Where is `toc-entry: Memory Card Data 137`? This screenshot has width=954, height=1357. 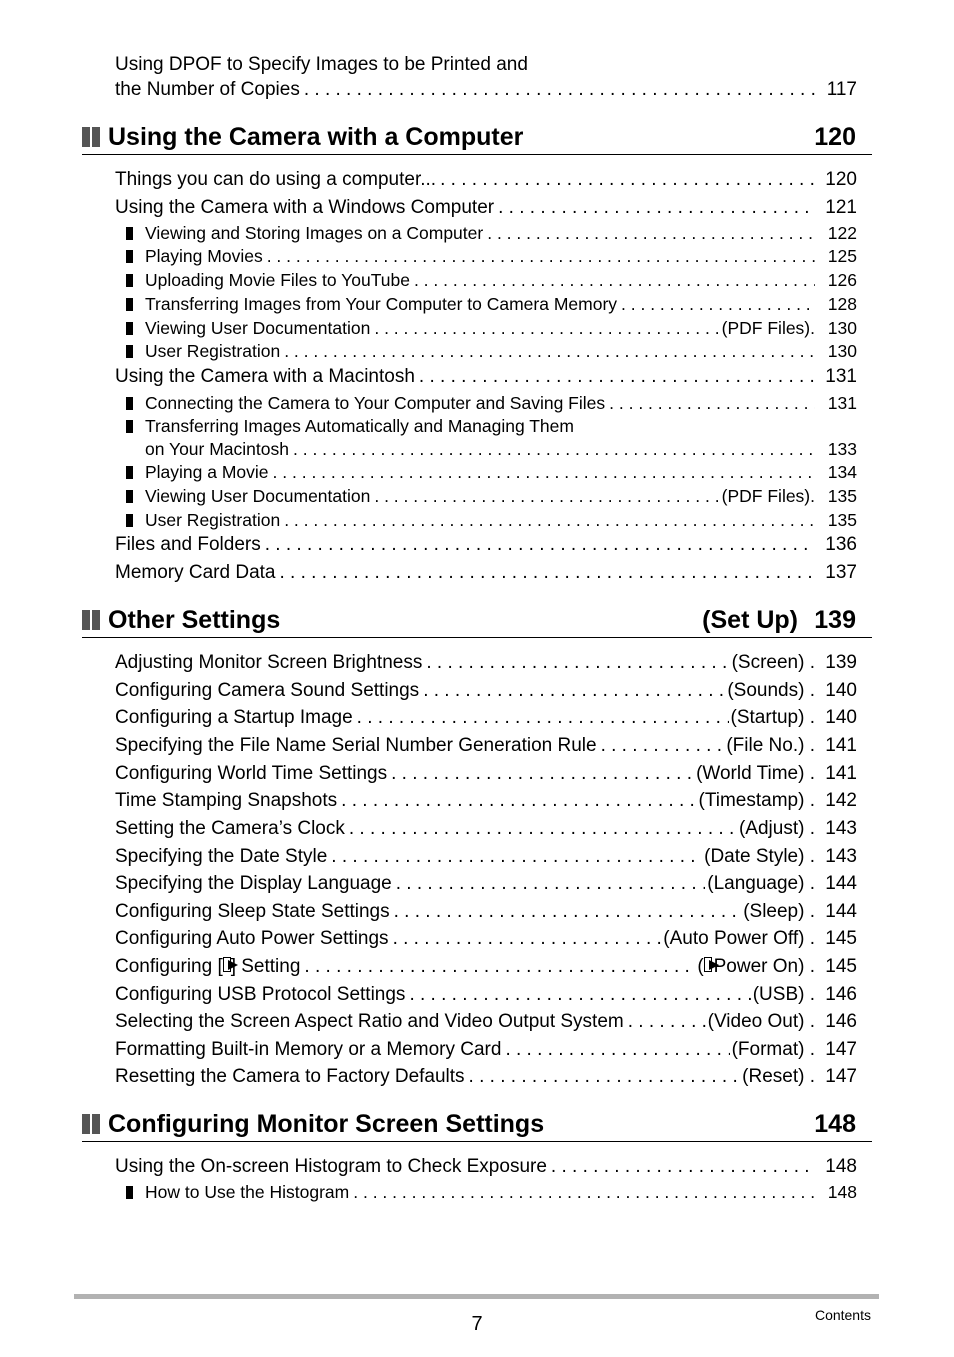
toc-entry: Memory Card Data 137 is located at coordinates (486, 574).